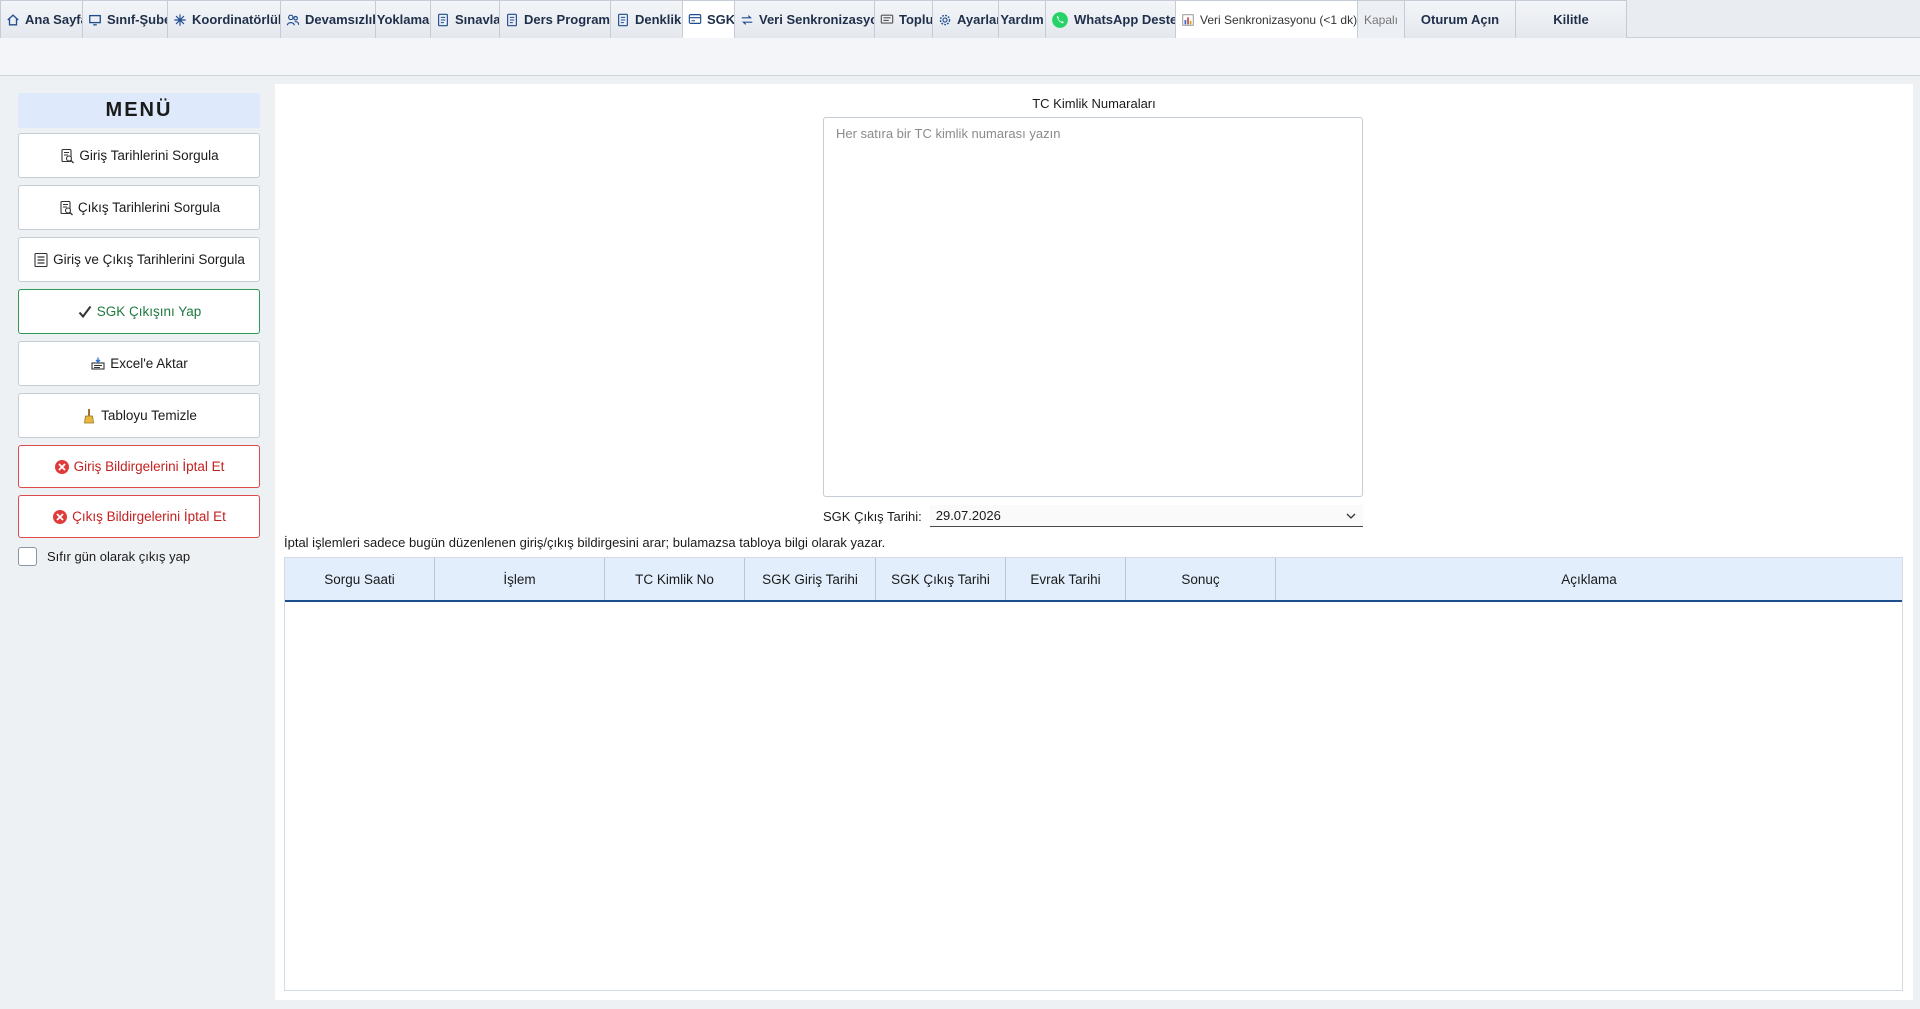 The height and width of the screenshot is (1009, 1920). Describe the element at coordinates (979, 19) in the screenshot. I see `tab-label: Ayarlar` at that location.